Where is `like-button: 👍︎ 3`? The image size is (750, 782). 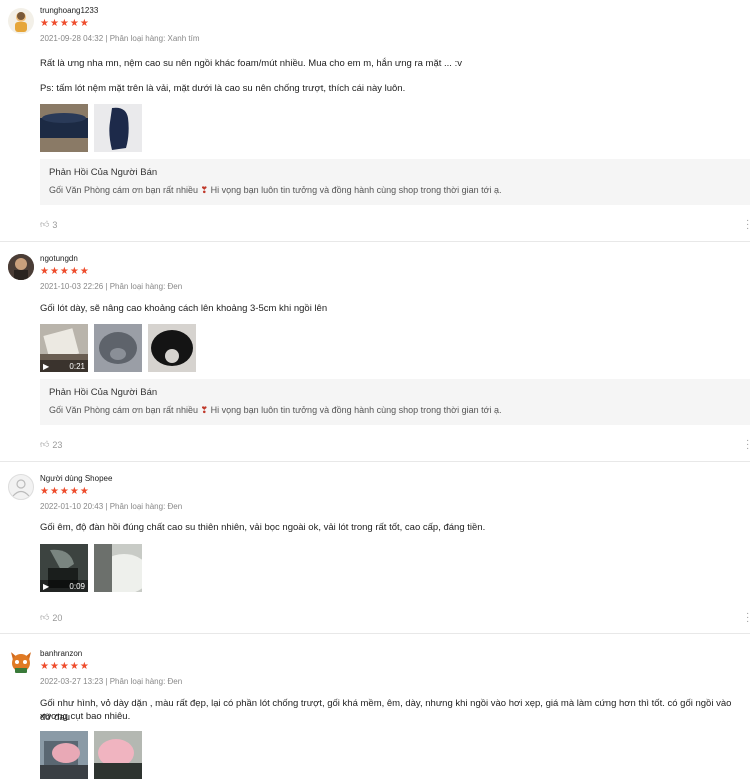 like-button: 👍︎ 3 is located at coordinates (48, 224).